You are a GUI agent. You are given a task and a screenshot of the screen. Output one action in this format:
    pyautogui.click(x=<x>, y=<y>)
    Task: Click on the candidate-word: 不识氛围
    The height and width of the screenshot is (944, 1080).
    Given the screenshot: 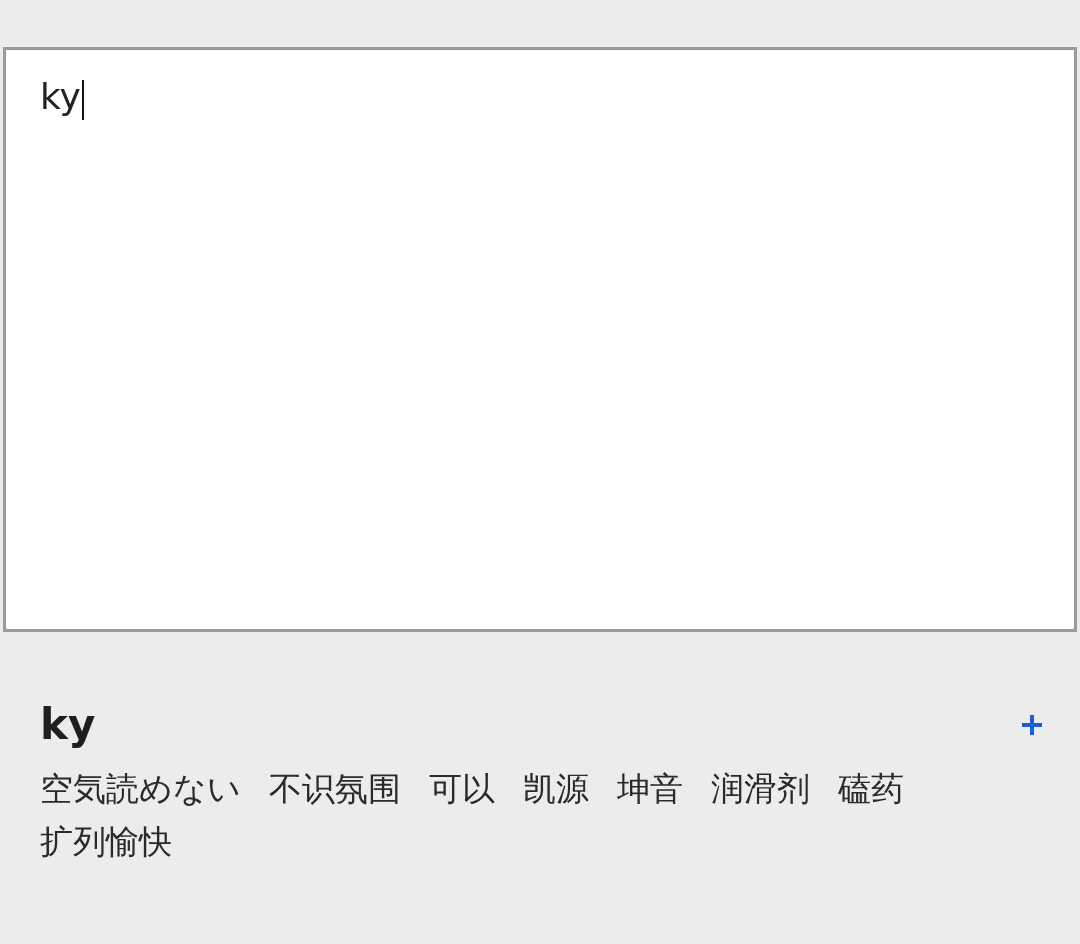 What is the action you would take?
    pyautogui.click(x=335, y=789)
    